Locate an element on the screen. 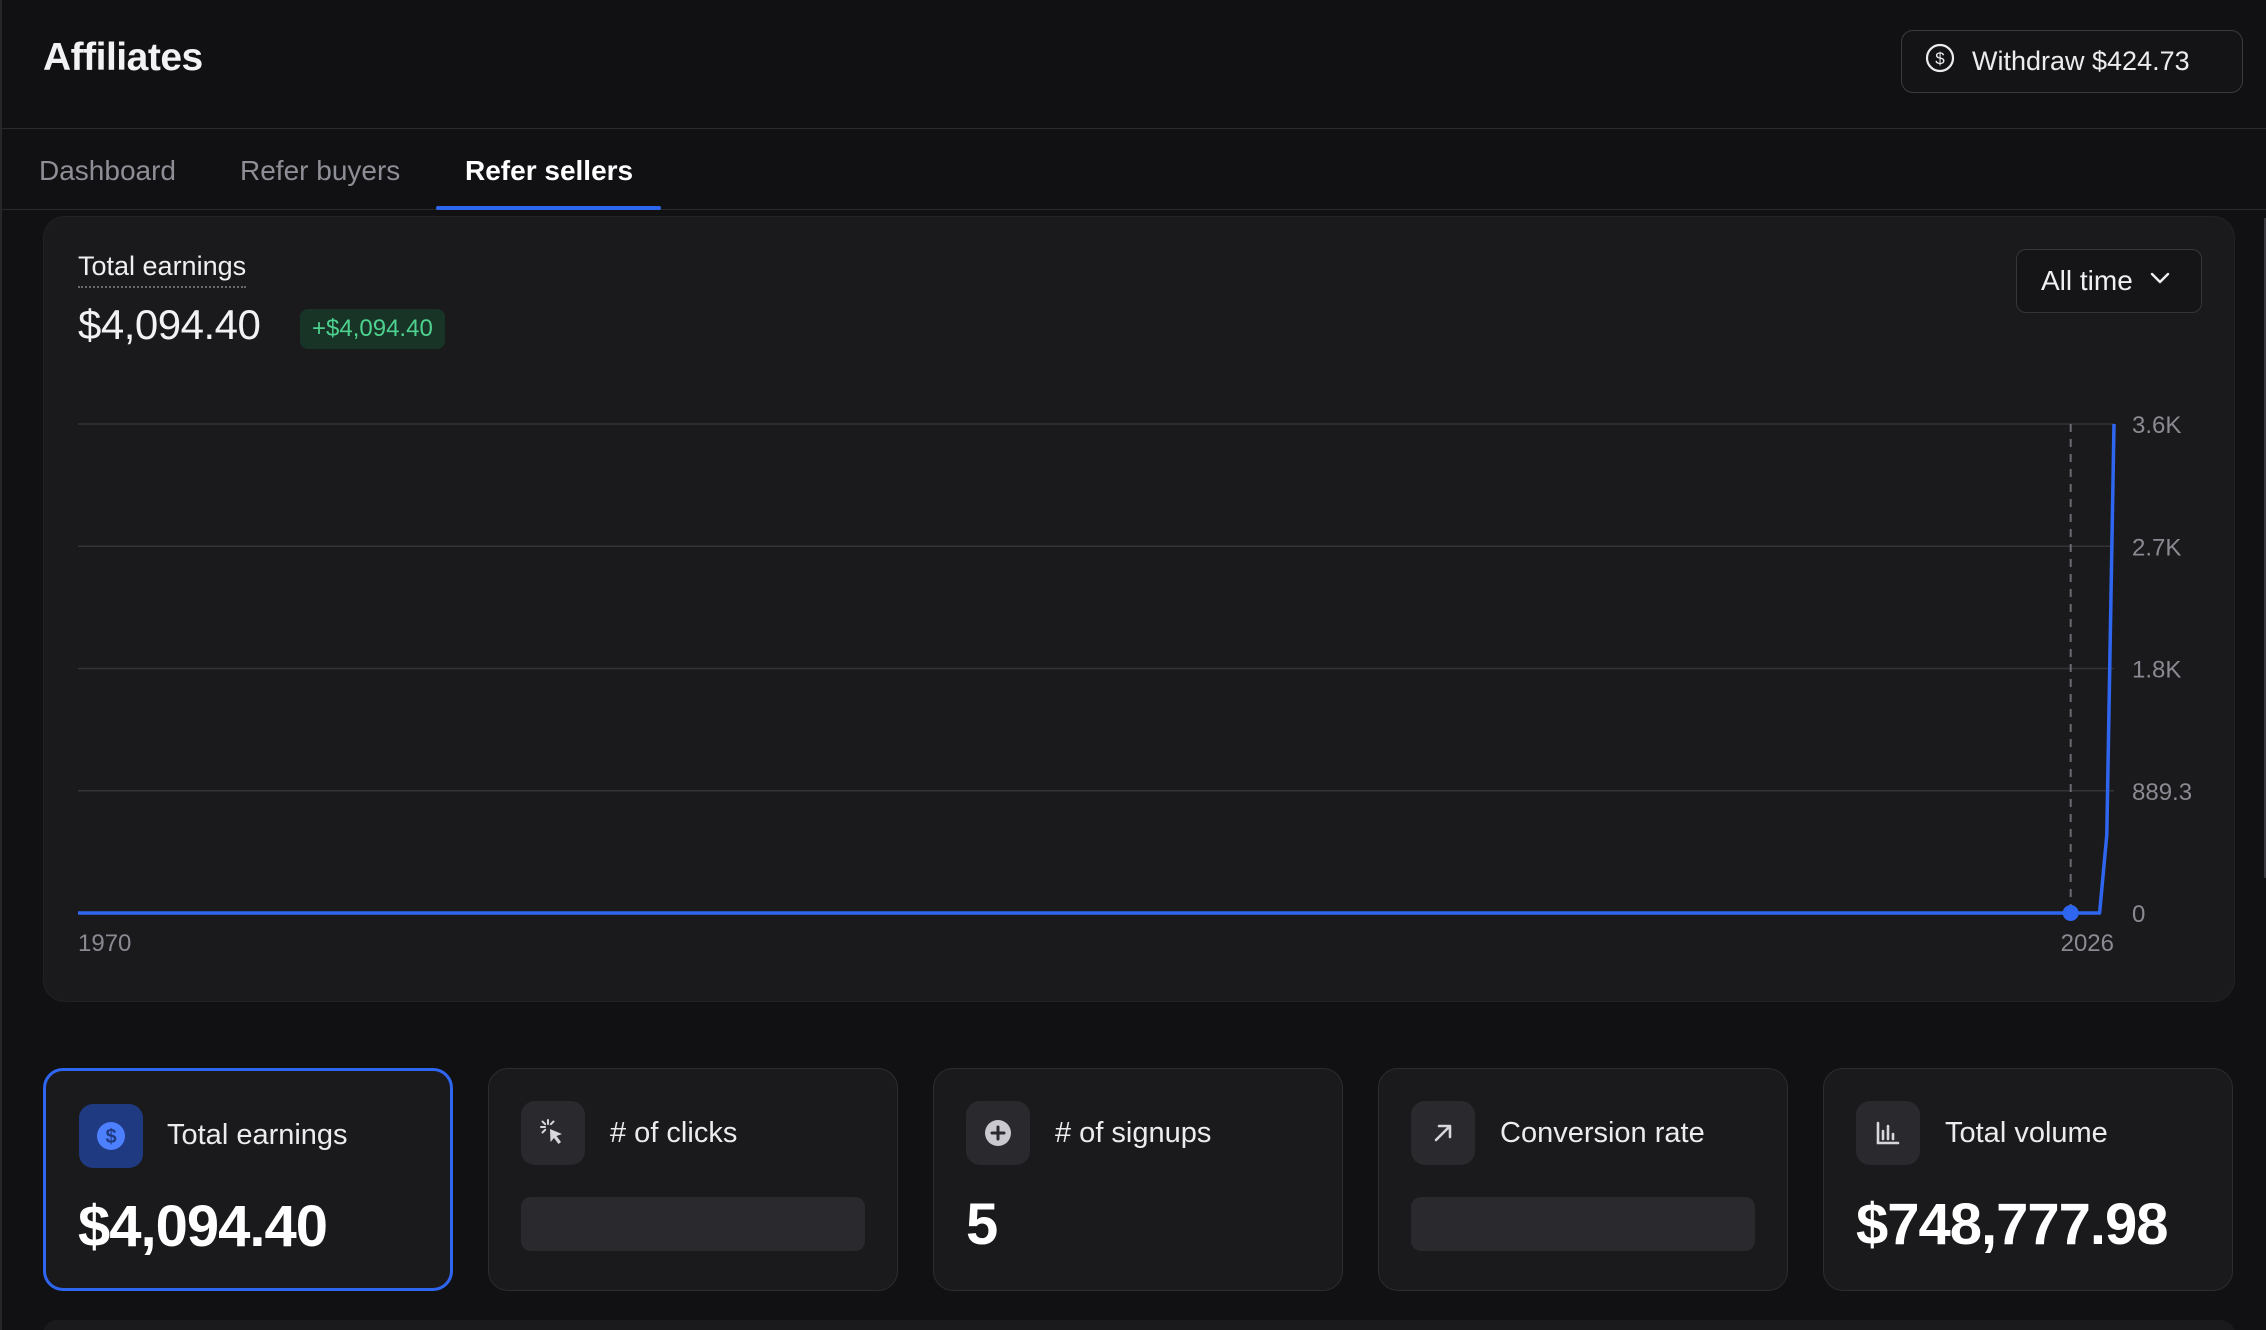  withdraw-label: Withdraw $424.73 is located at coordinates (2081, 61).